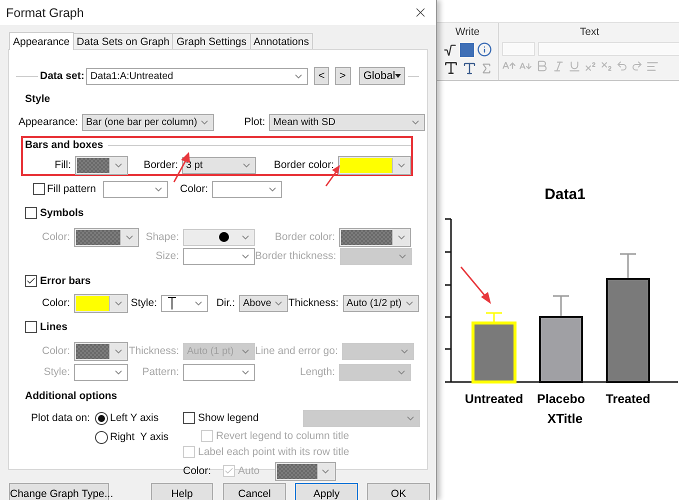 The image size is (679, 500). What do you see at coordinates (494, 399) in the screenshot?
I see `category-label: Untreated` at bounding box center [494, 399].